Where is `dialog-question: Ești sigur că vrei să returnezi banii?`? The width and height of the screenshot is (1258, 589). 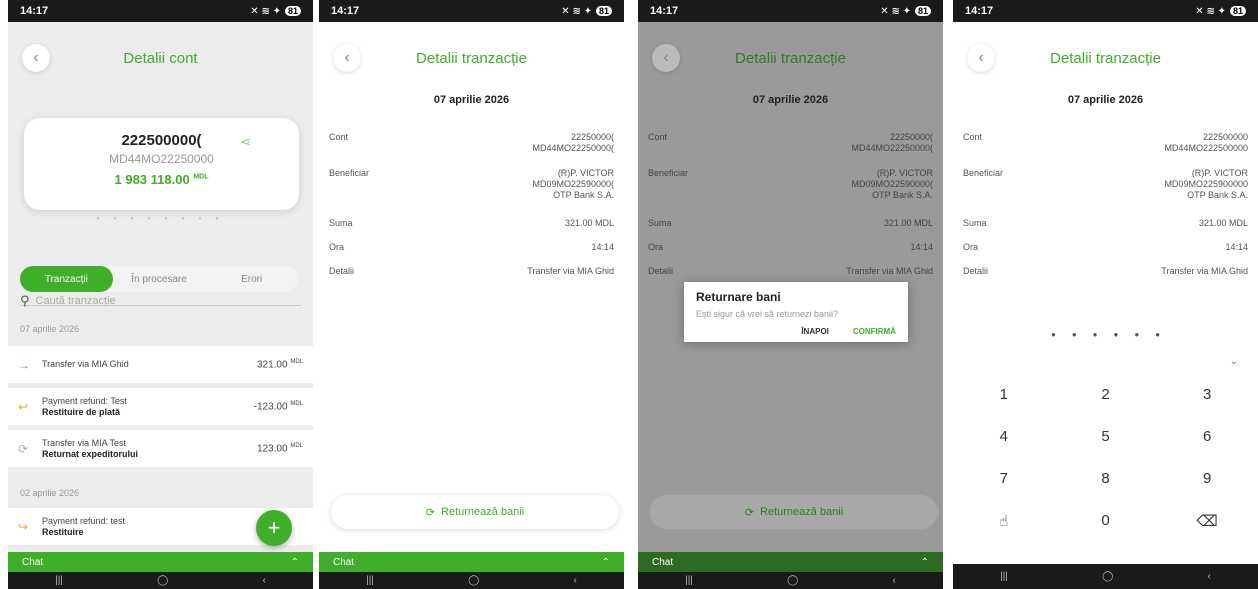 dialog-question: Ești sigur că vrei să returnezi banii? is located at coordinates (767, 314).